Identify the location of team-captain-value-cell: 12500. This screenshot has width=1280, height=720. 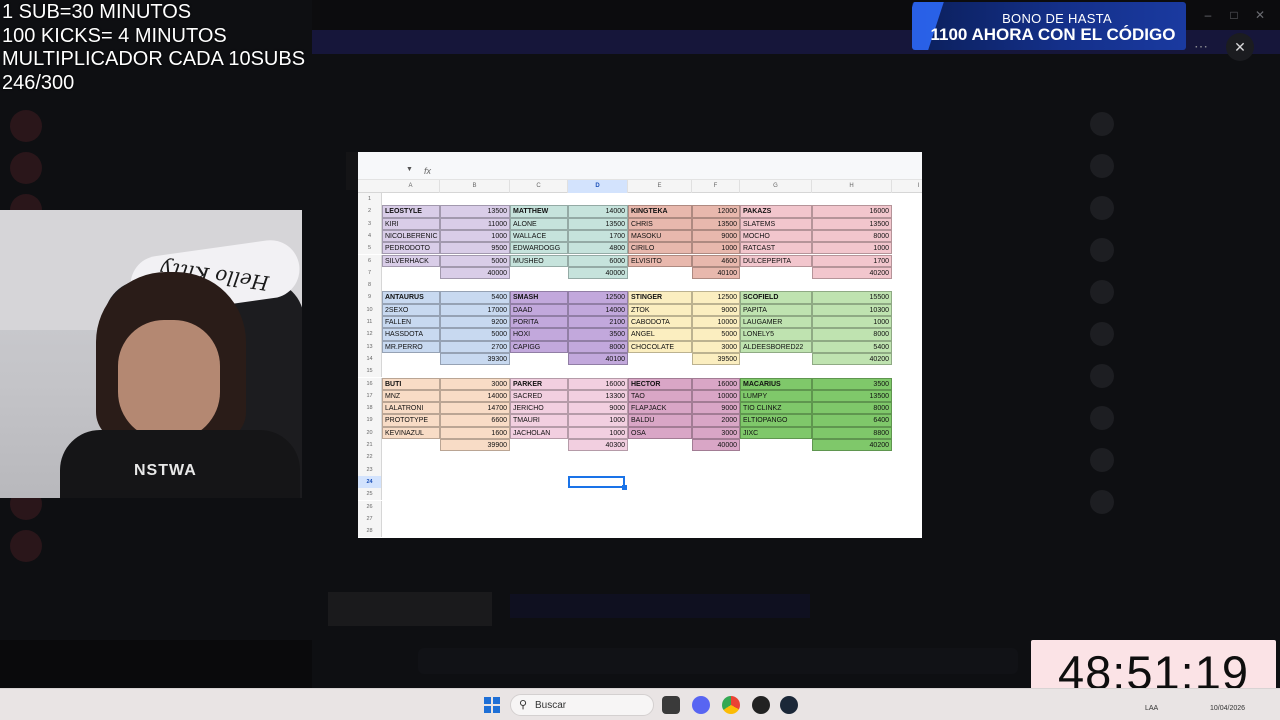
(598, 297).